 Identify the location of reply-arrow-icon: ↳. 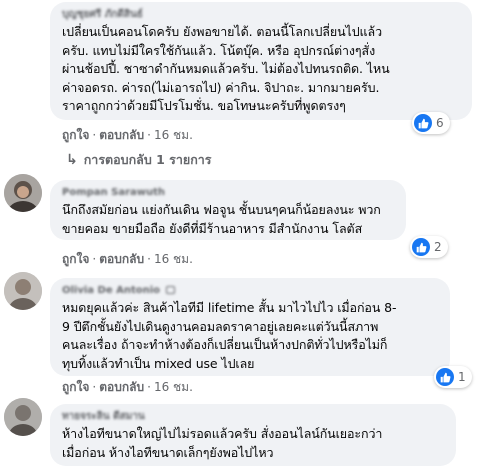
(72, 160).